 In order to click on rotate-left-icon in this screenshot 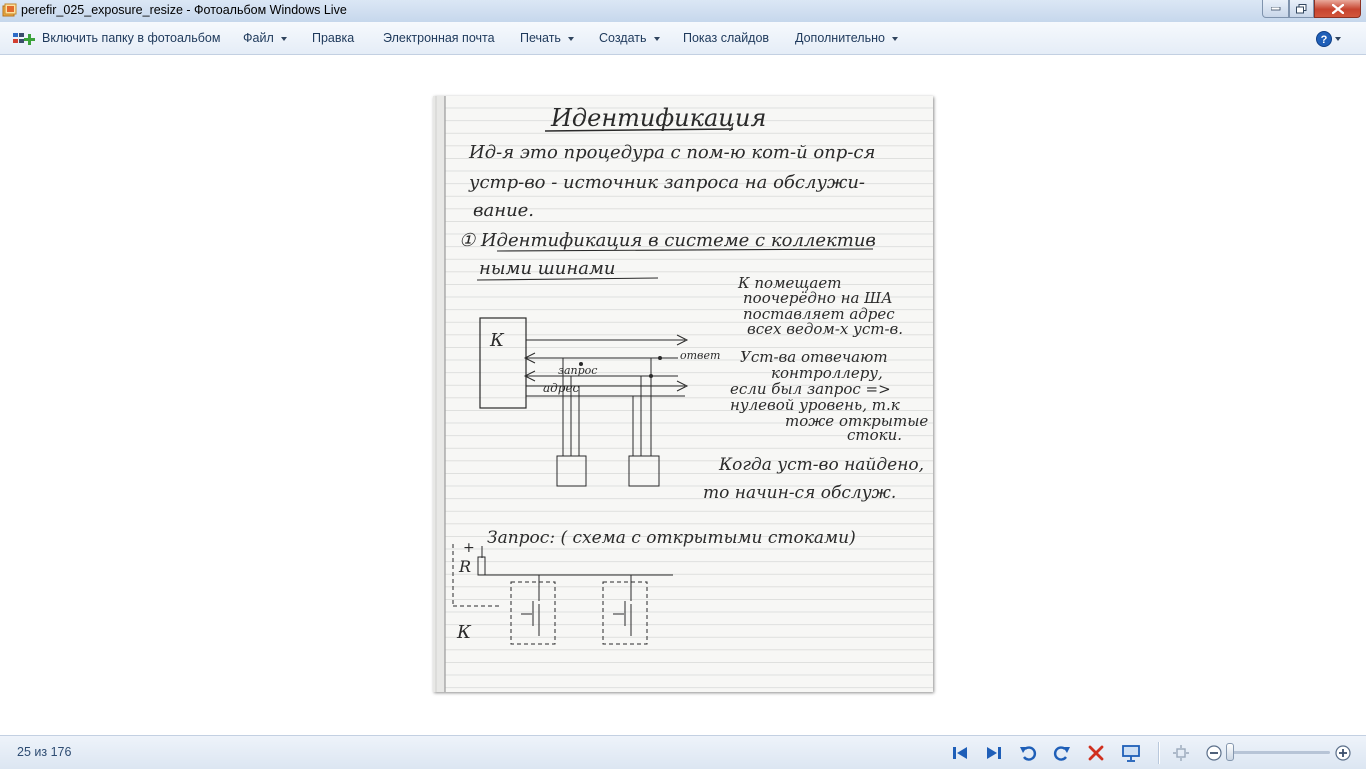, I will do `click(1028, 753)`.